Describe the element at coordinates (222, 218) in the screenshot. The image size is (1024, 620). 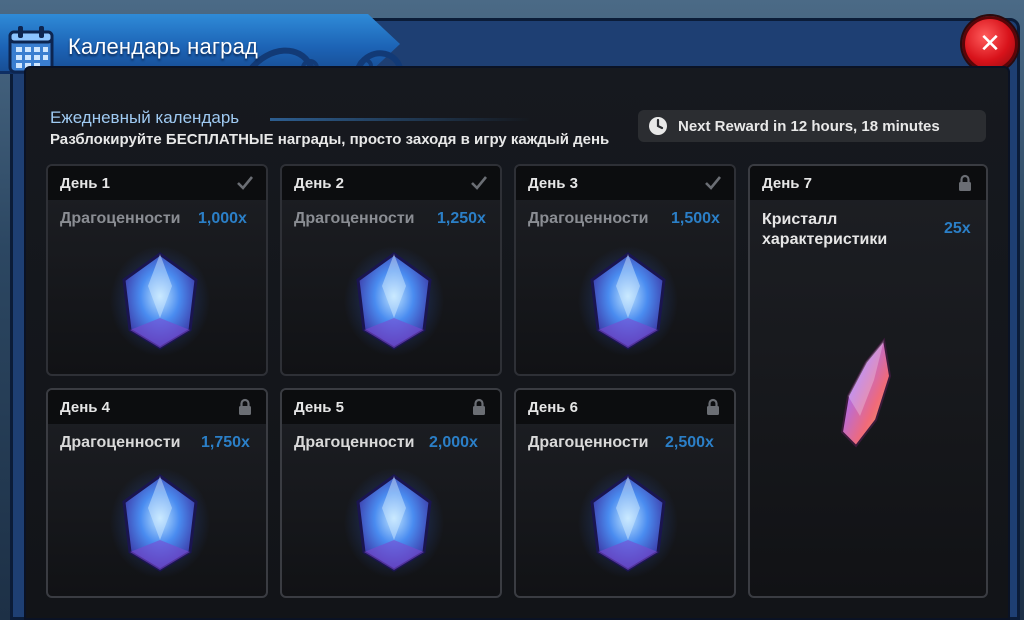
I see `reward-quantity: 1,000x` at that location.